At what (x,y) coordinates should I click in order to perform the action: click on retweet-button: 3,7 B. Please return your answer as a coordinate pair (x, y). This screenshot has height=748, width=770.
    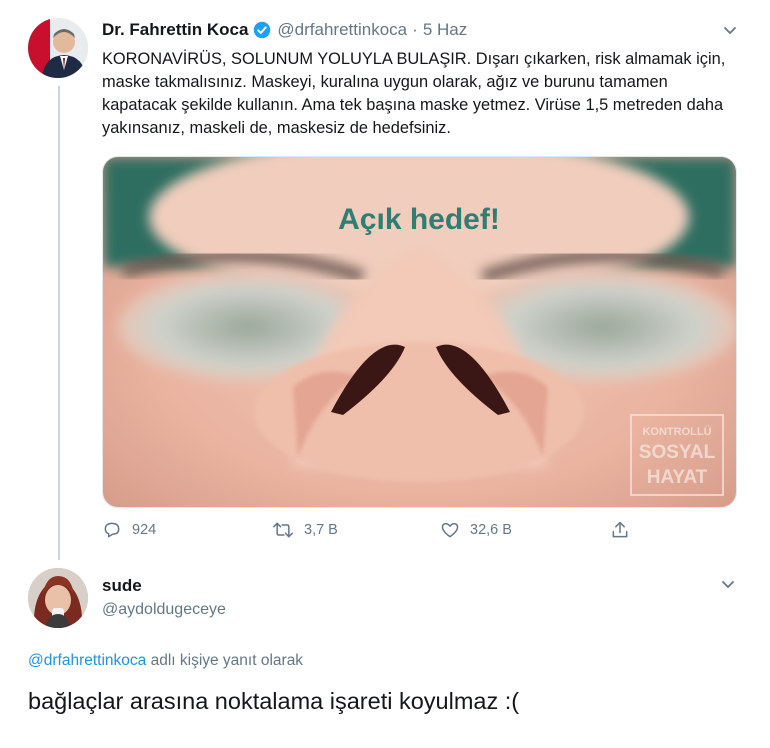
    Looking at the image, I should click on (305, 530).